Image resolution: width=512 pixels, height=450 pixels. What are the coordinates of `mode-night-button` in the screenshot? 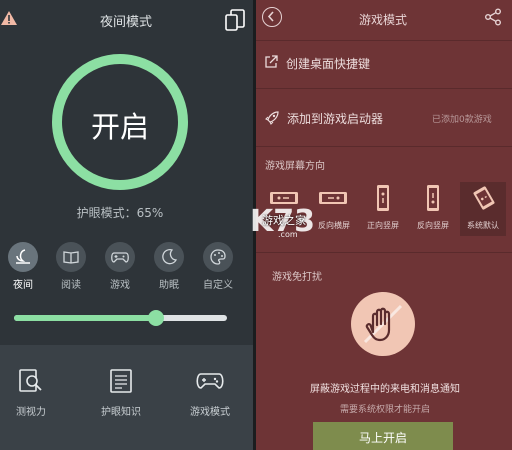 It's located at (23, 257).